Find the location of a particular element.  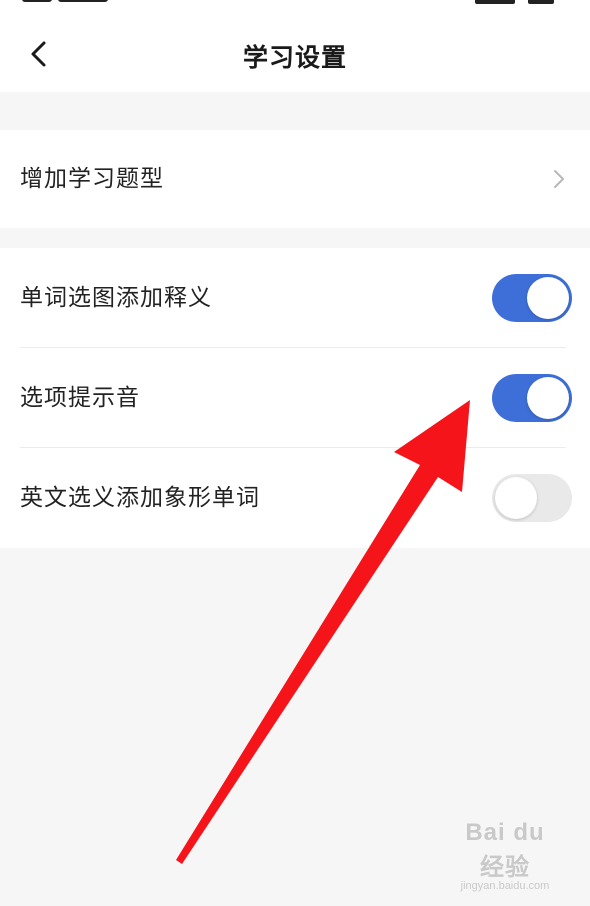

watermark-logo: Bai du 经验 is located at coordinates (505, 850).